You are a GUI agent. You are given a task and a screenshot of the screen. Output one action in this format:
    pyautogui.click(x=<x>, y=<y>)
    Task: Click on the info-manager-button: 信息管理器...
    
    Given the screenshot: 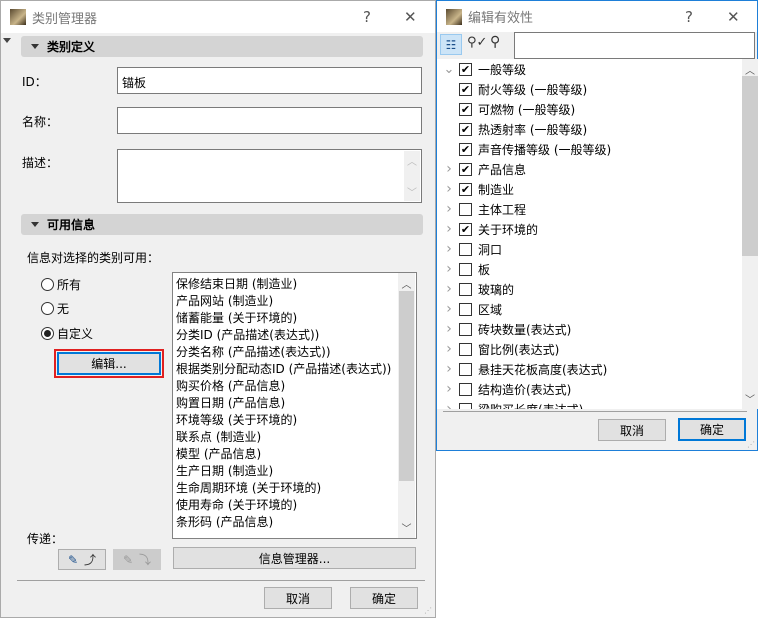 What is the action you would take?
    pyautogui.click(x=294, y=558)
    